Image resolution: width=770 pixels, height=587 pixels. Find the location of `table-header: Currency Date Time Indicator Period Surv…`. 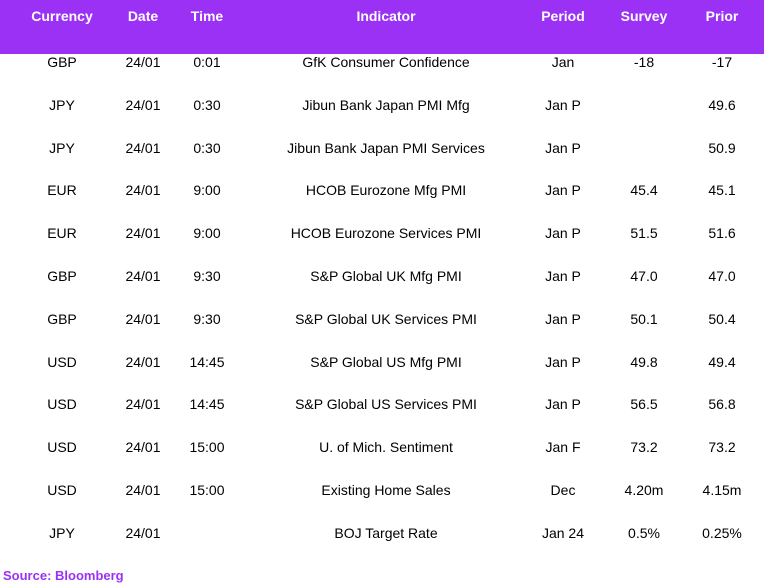

table-header: Currency Date Time Indicator Period Surv… is located at coordinates (382, 27).